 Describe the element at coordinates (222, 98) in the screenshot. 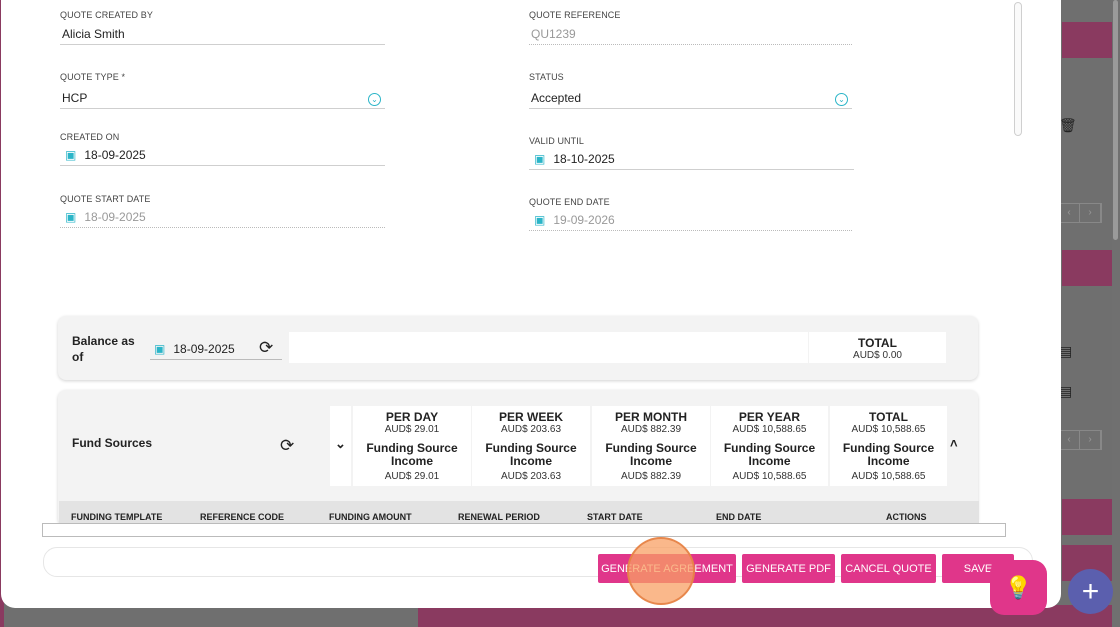

I see `quote-type-select: HCP ⌄` at that location.